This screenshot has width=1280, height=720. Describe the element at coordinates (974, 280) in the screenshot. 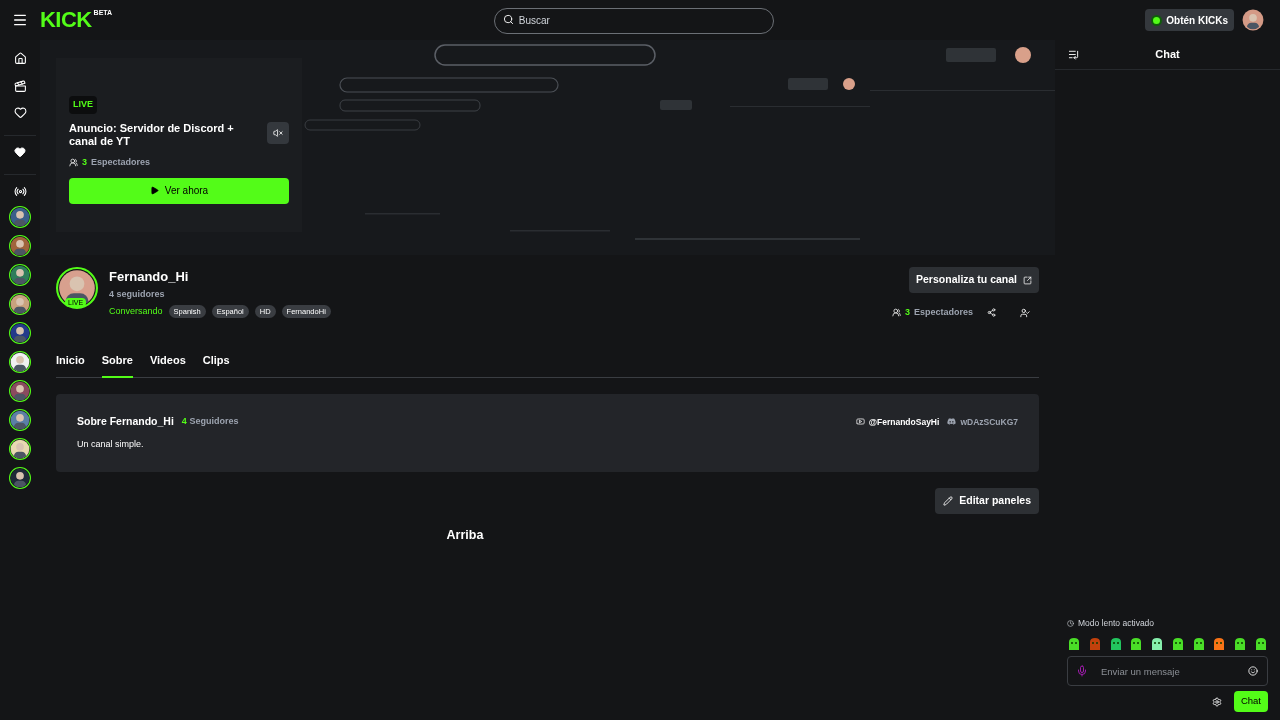

I see `customize-channel-button: Personaliza tu canal` at that location.